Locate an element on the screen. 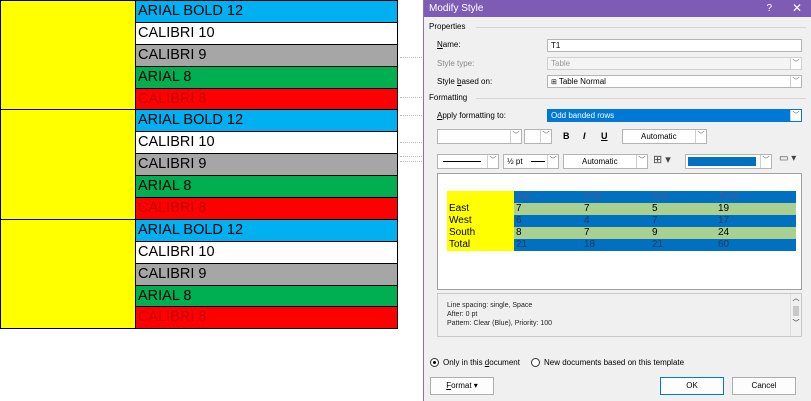 The image size is (811, 401). dialog-titlebar: Modify Style ? ✕ is located at coordinates (617, 8).